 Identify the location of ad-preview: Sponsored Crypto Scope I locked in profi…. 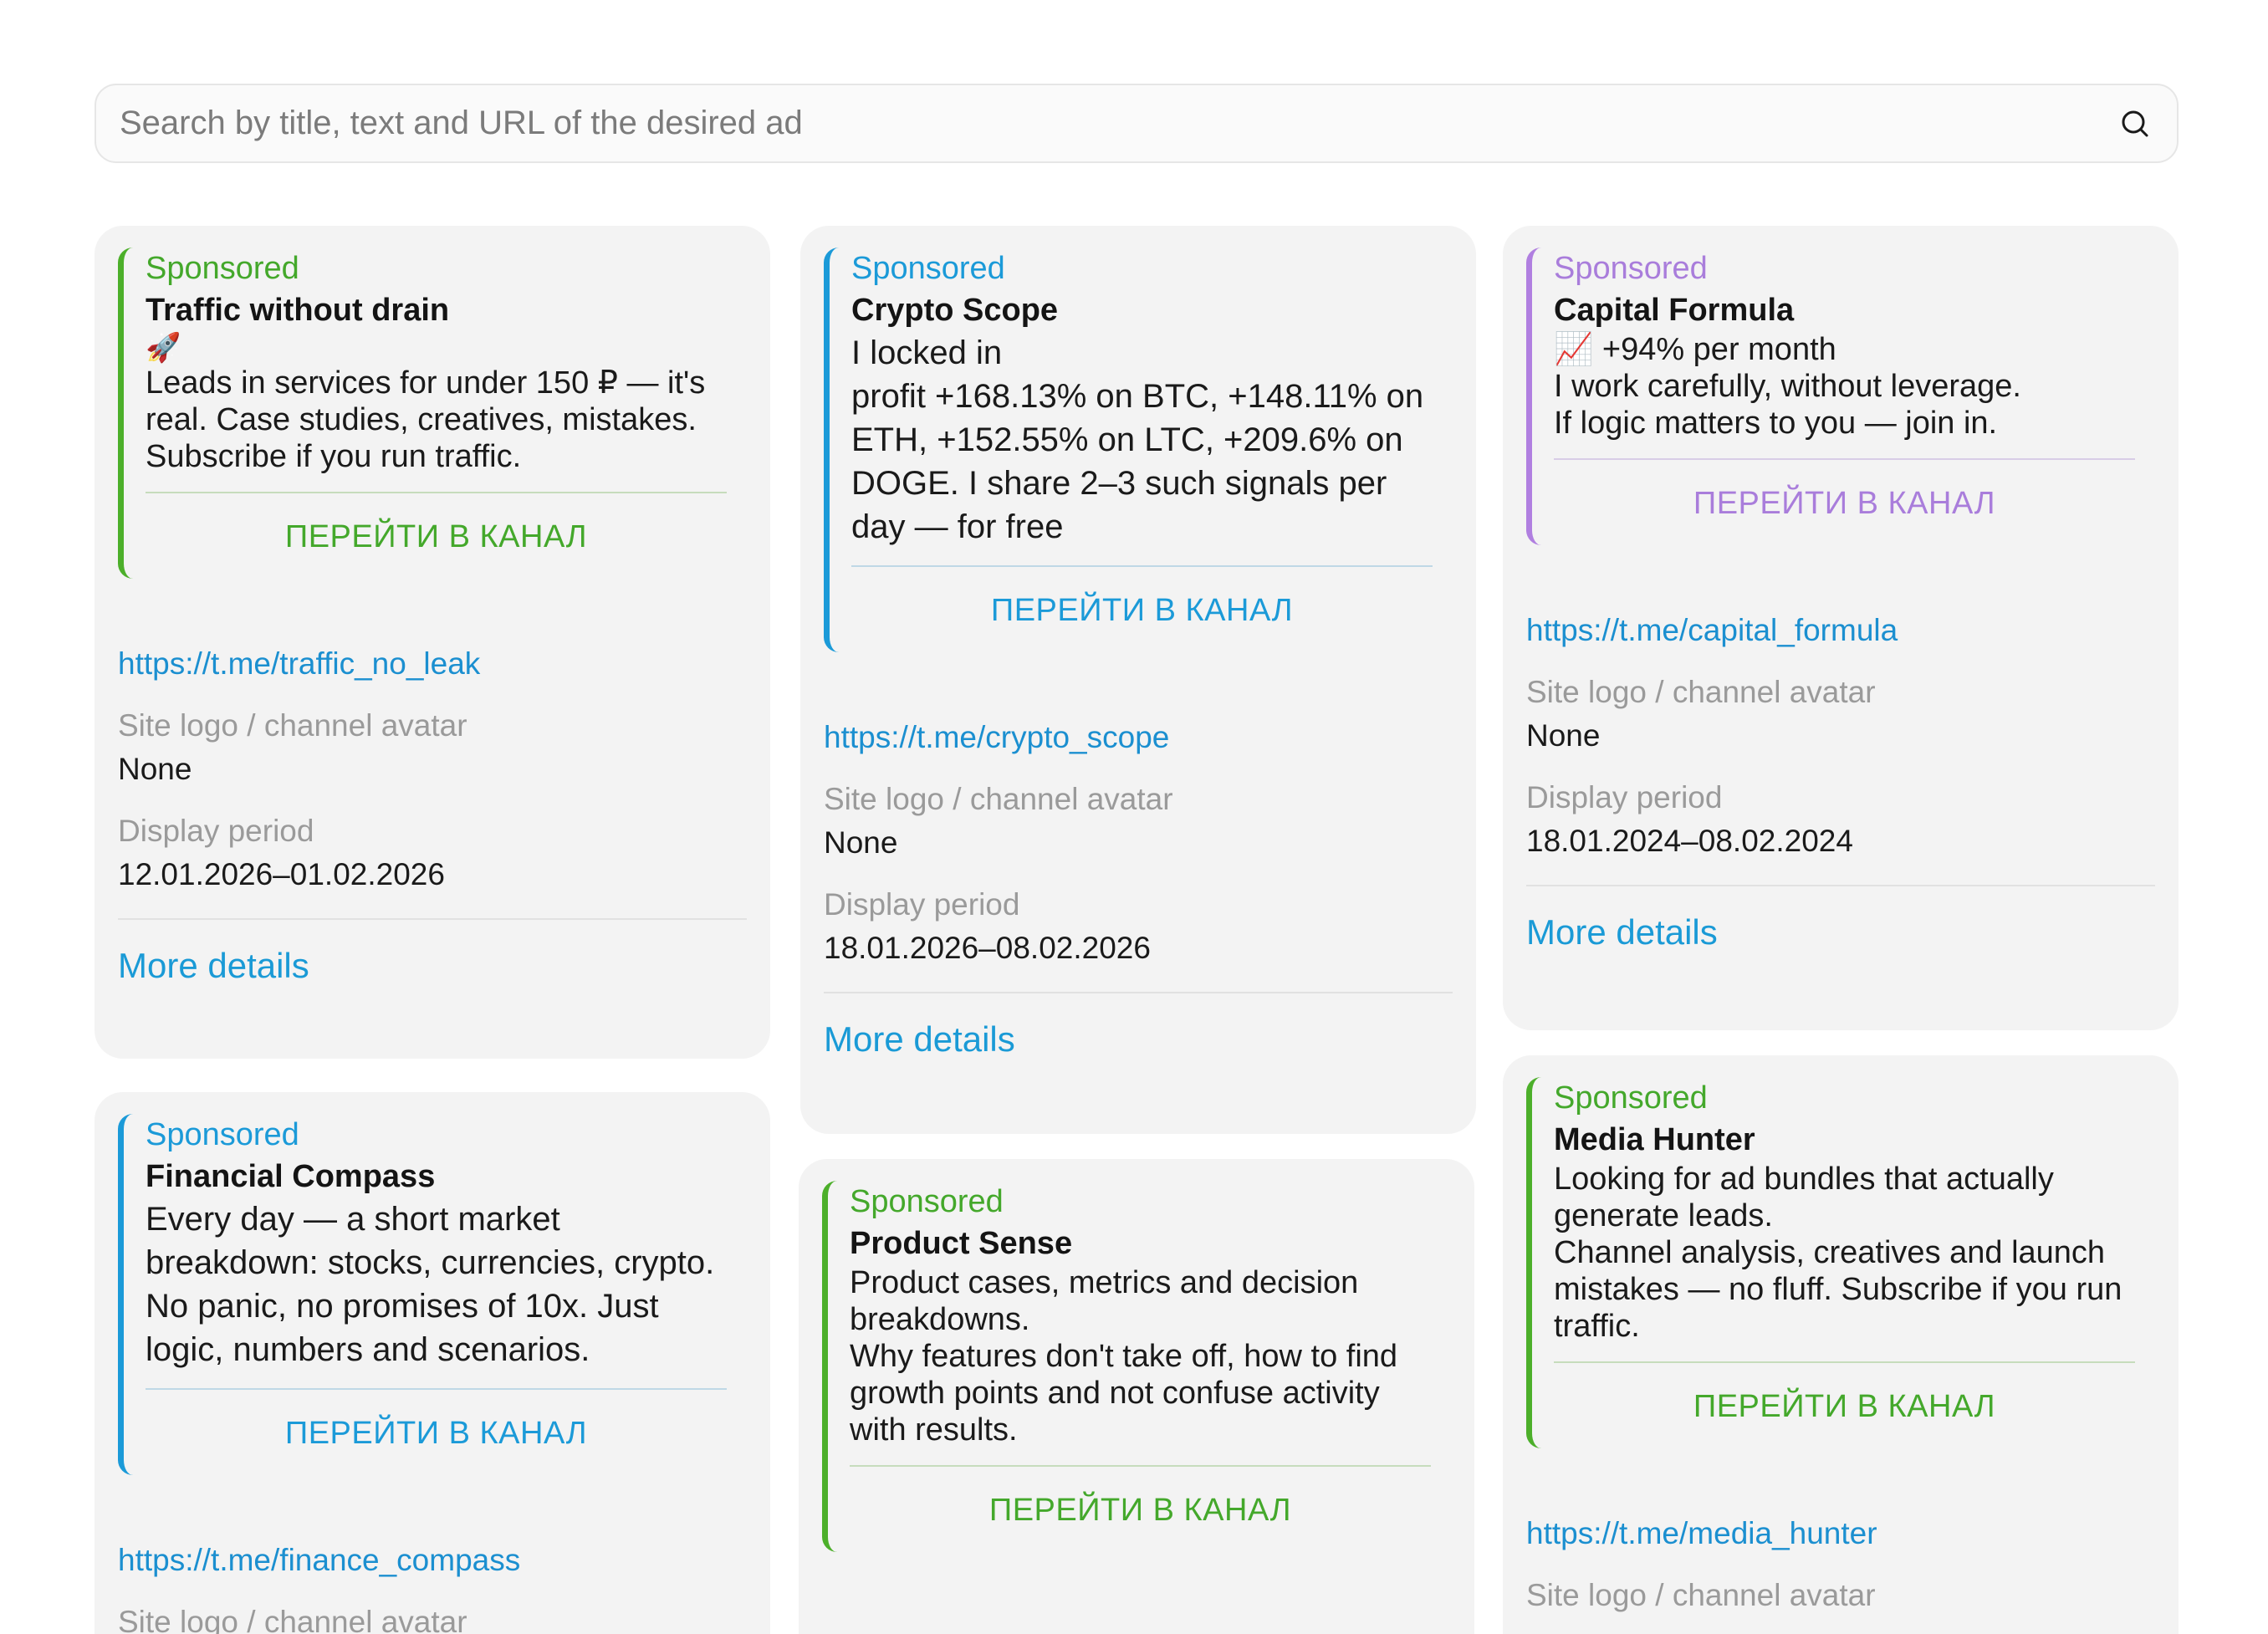
(1138, 450).